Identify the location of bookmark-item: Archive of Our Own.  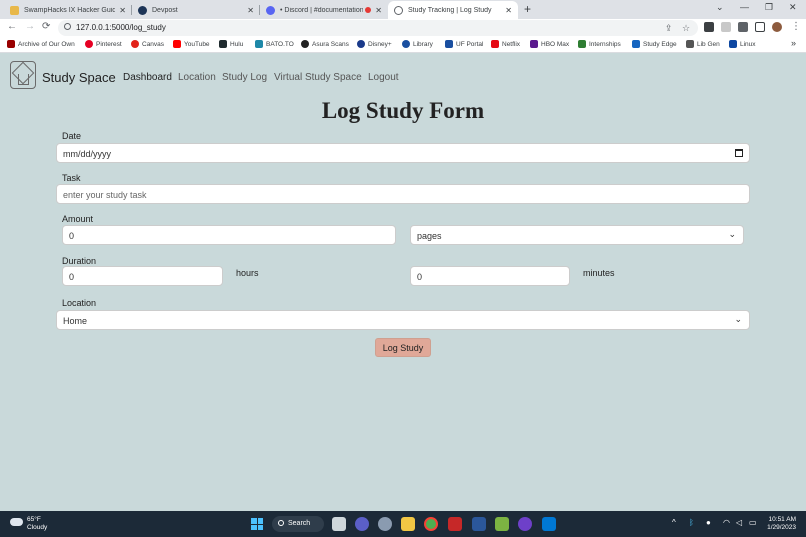
(41, 44).